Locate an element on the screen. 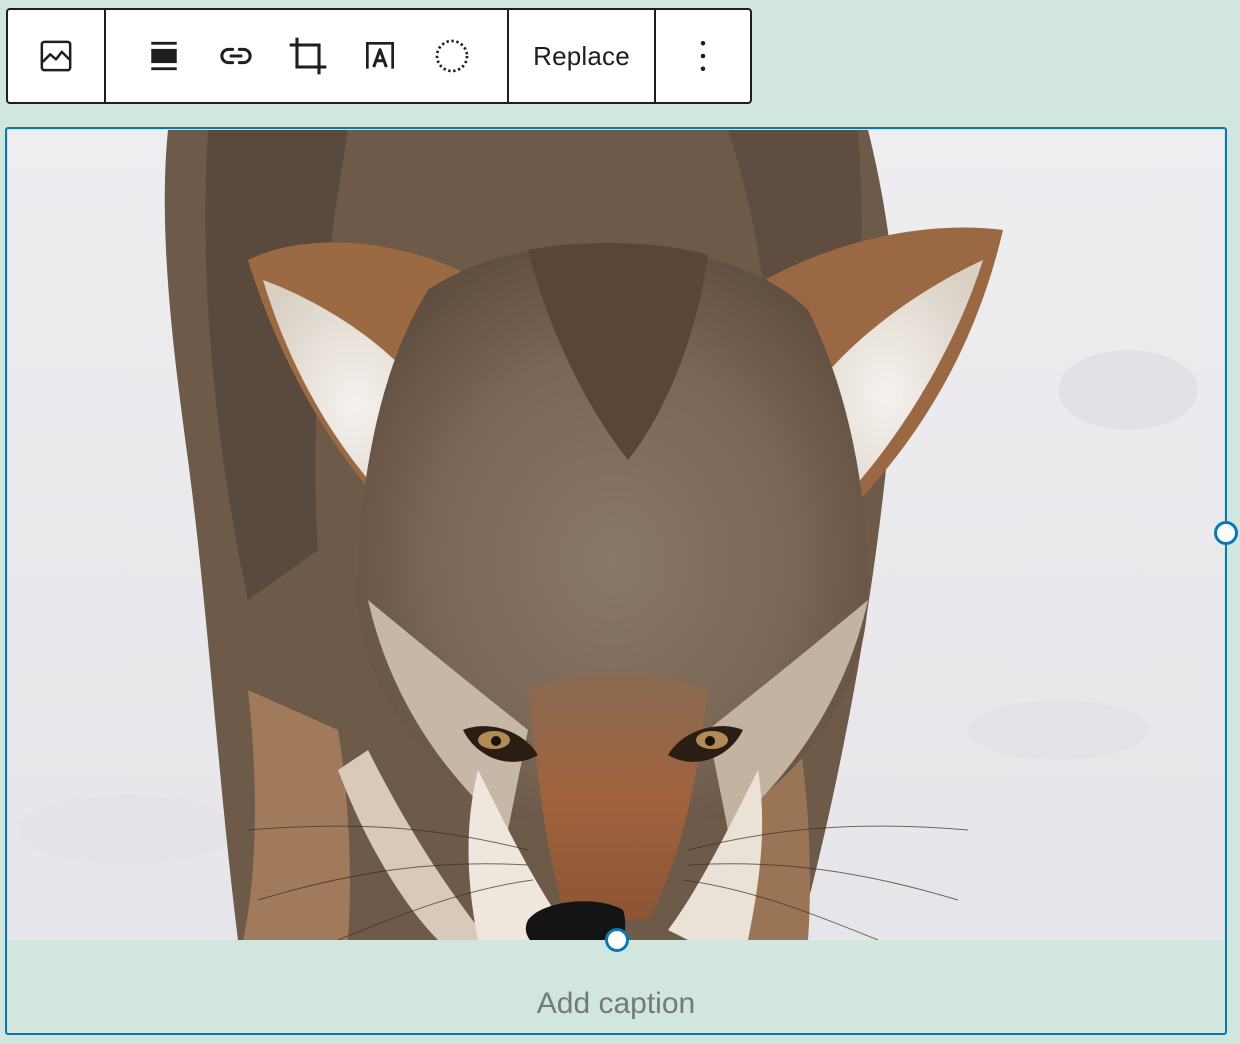  link-button is located at coordinates (236, 56).